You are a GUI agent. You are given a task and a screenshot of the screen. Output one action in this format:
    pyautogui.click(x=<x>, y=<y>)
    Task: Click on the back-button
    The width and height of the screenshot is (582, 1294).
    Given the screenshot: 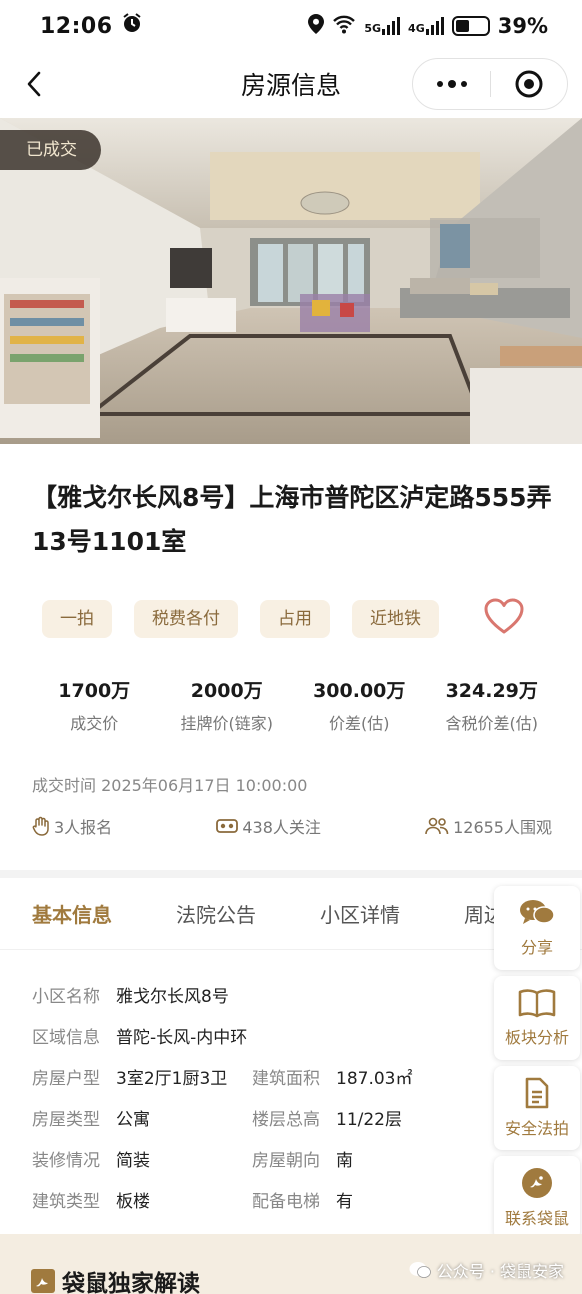 What is the action you would take?
    pyautogui.click(x=34, y=84)
    